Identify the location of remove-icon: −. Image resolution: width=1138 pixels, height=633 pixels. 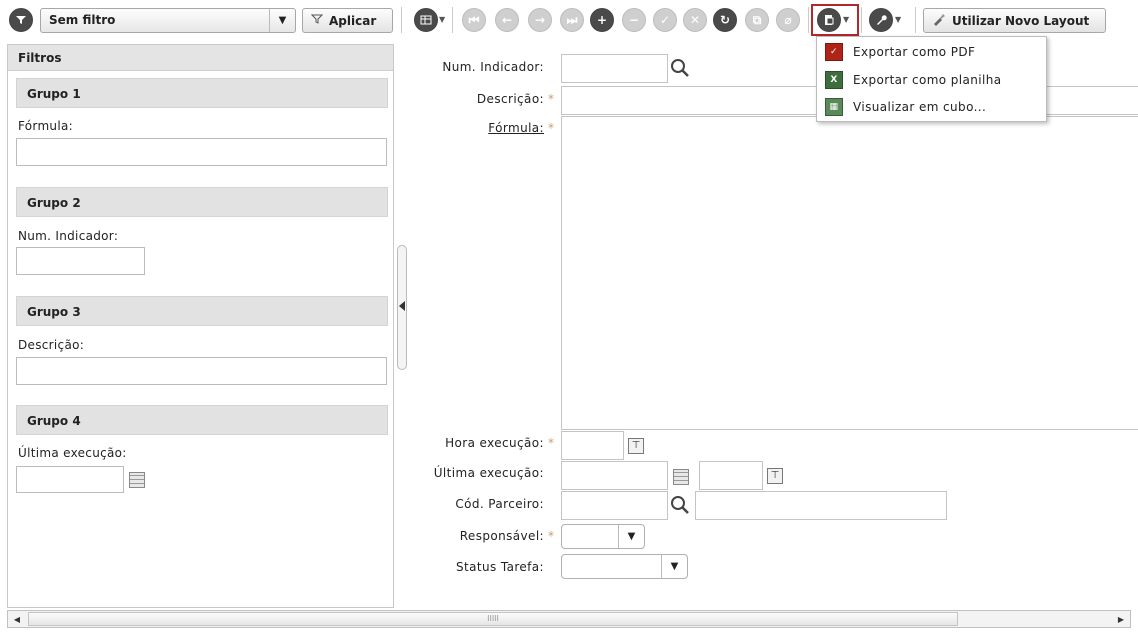
(634, 20).